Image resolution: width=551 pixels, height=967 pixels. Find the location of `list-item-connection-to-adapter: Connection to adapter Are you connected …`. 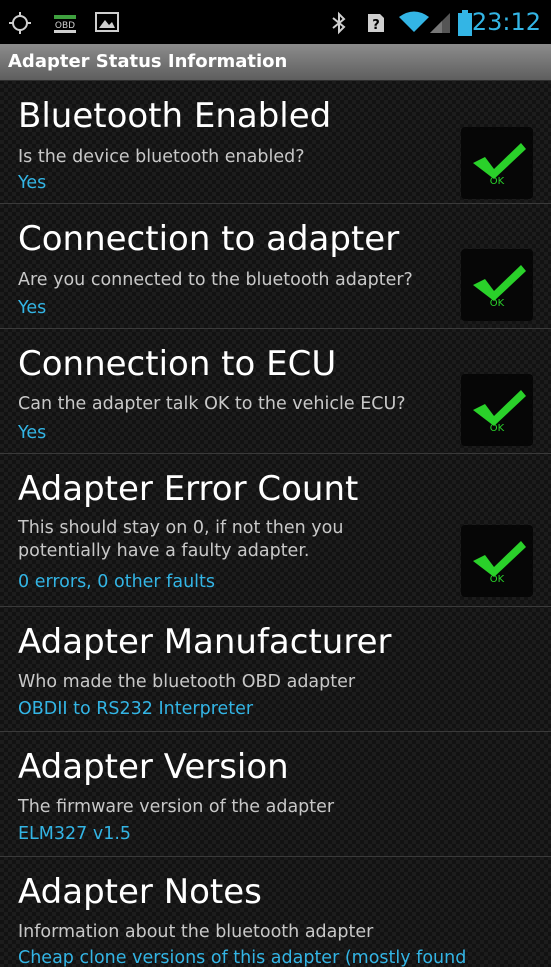

list-item-connection-to-adapter: Connection to adapter Are you connected … is located at coordinates (275, 266).